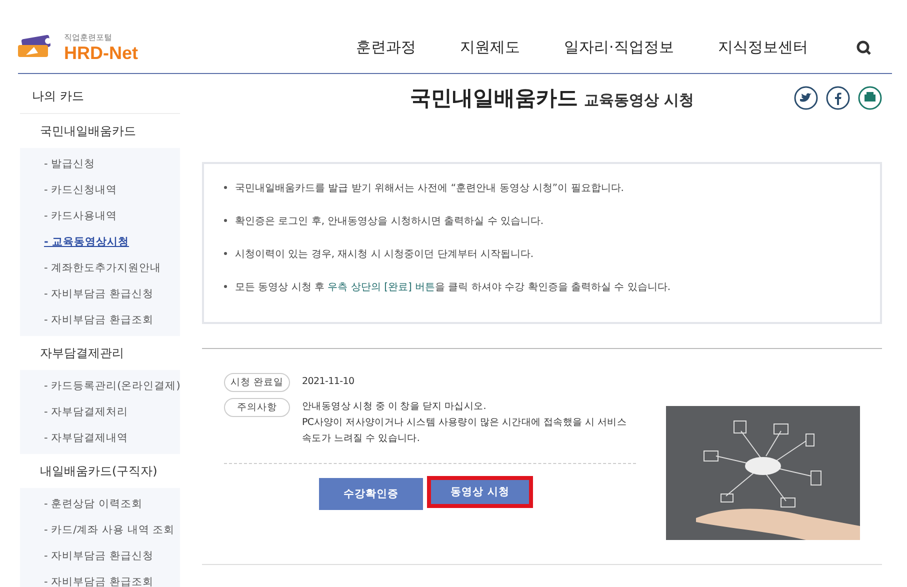  What do you see at coordinates (100, 216) in the screenshot?
I see `sidebar-item: - 카드사용내역` at bounding box center [100, 216].